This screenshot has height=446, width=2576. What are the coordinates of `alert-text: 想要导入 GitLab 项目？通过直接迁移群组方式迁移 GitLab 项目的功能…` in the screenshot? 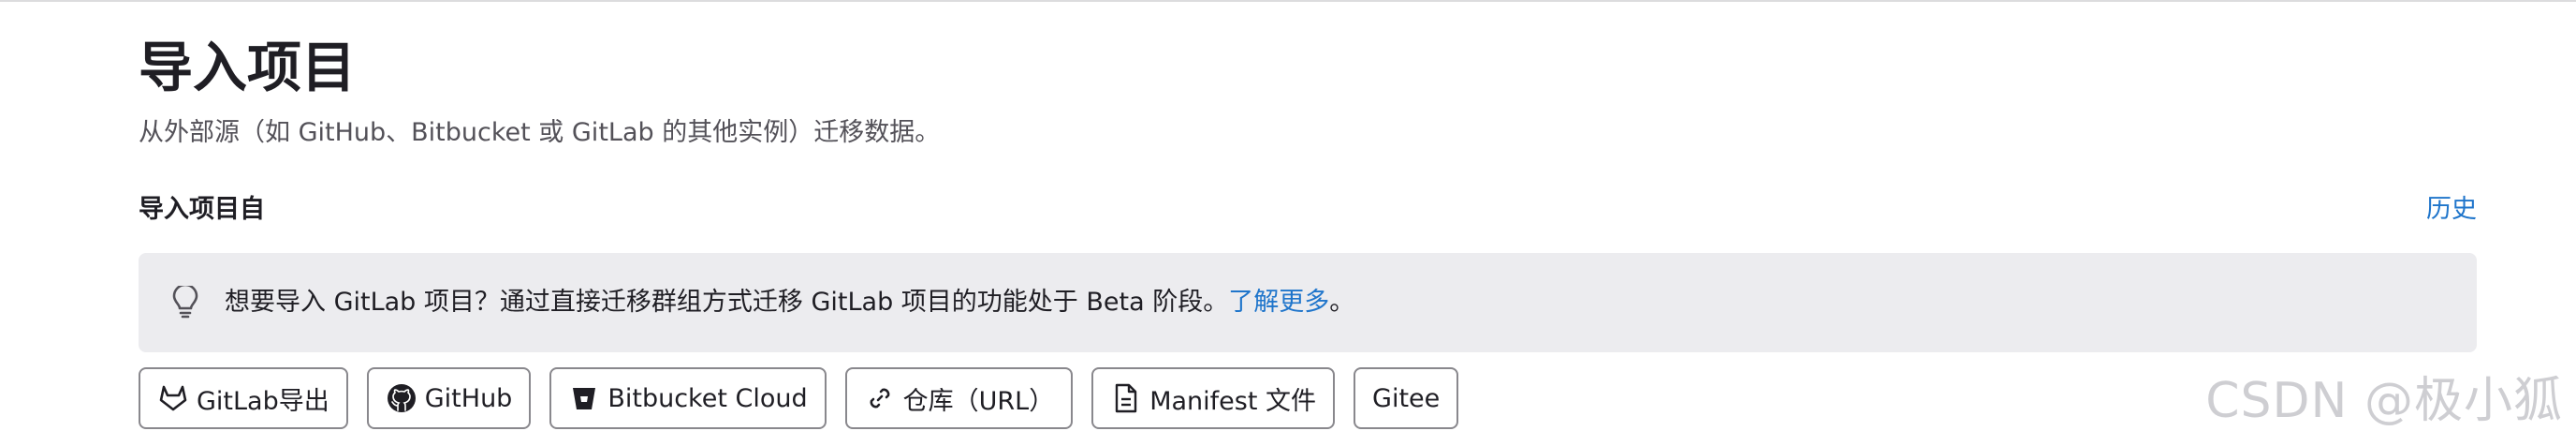 It's located at (789, 302).